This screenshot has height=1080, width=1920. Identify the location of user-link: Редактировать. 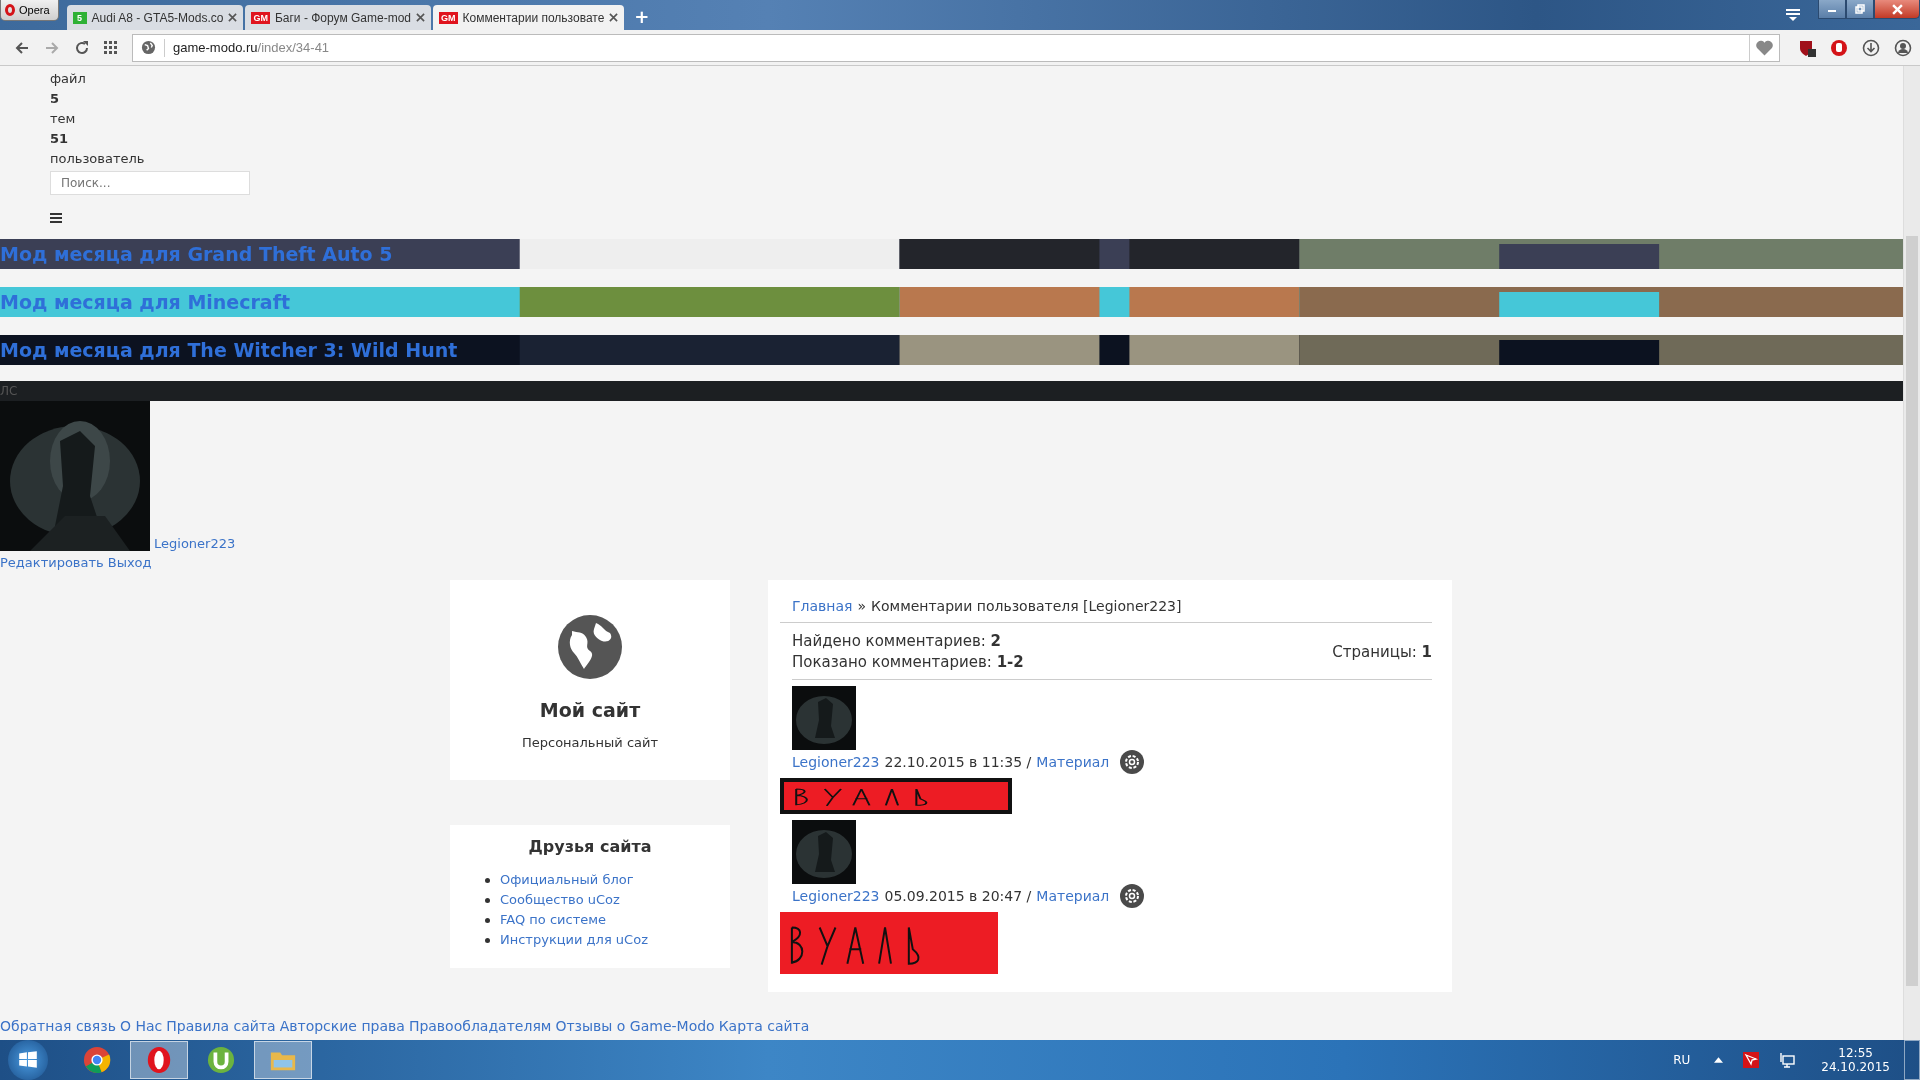
(52, 562).